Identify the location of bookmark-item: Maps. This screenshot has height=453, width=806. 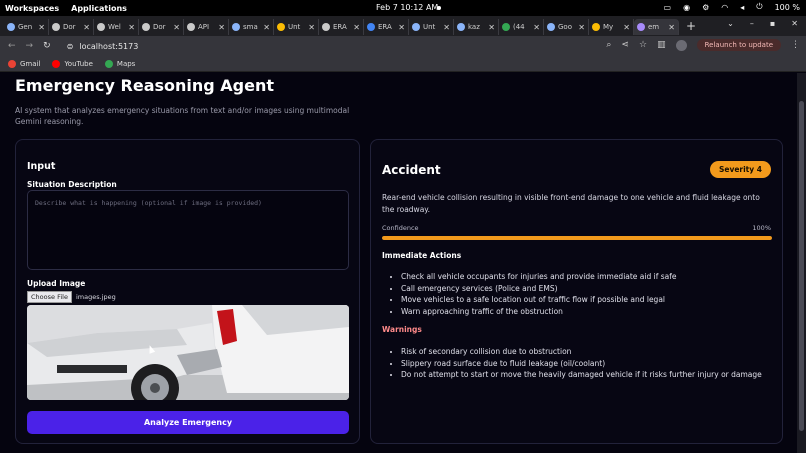
(120, 63).